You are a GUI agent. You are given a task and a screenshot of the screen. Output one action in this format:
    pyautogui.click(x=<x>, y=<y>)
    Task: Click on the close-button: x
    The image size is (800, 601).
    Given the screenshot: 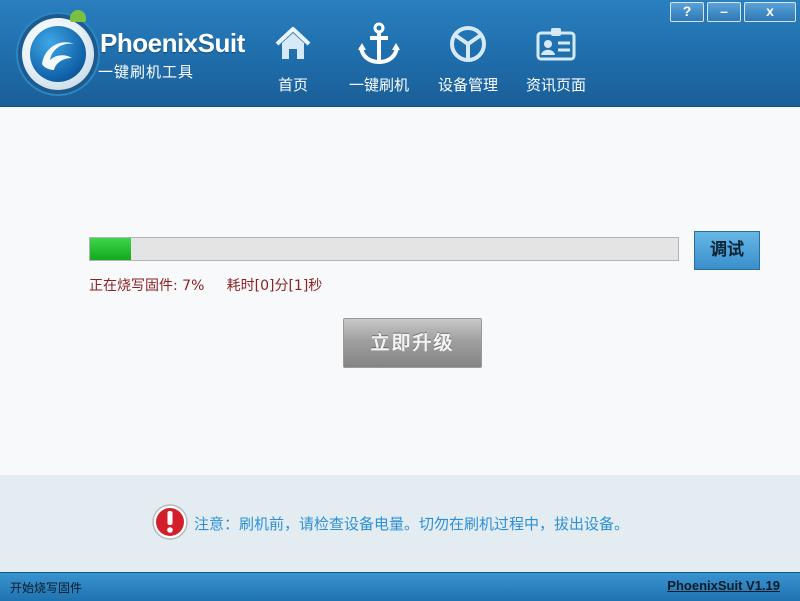 What is the action you would take?
    pyautogui.click(x=770, y=12)
    